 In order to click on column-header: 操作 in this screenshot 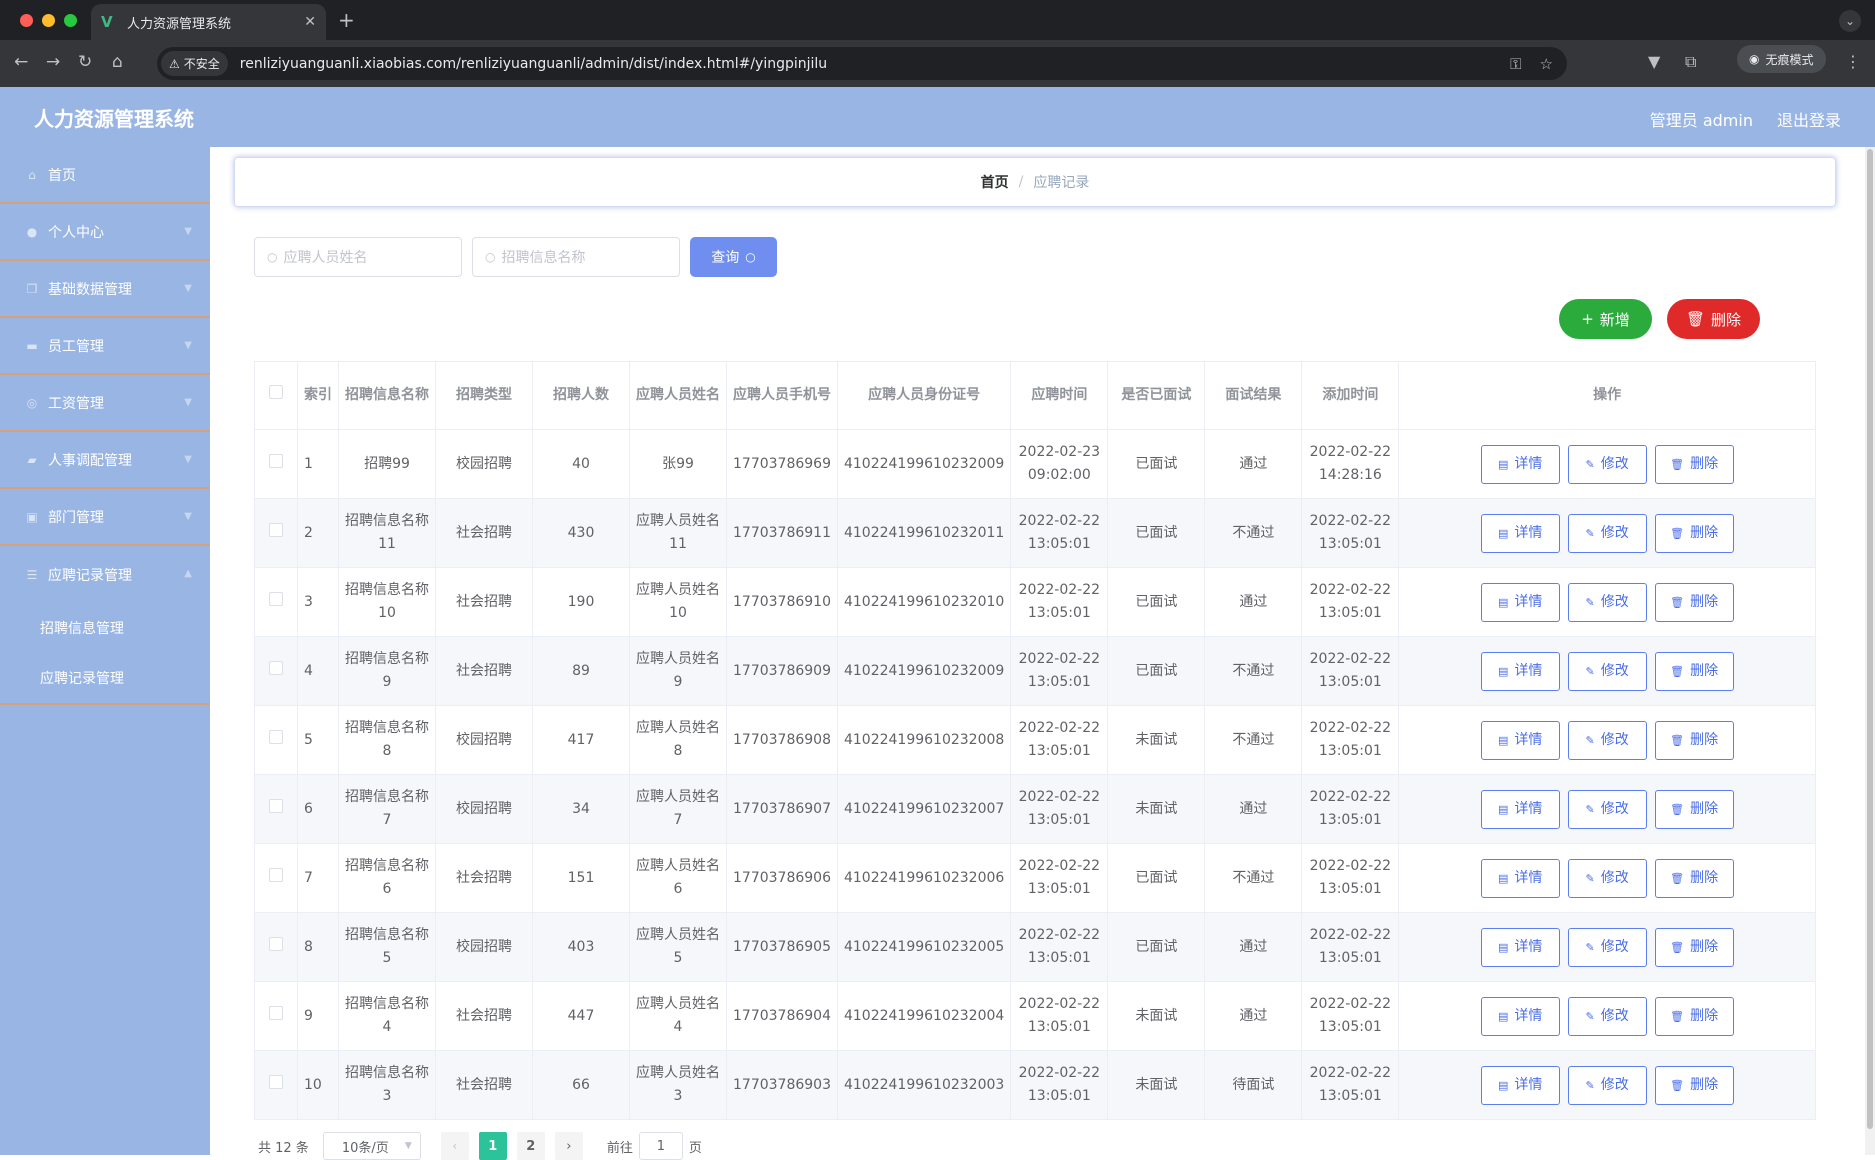, I will do `click(1607, 395)`.